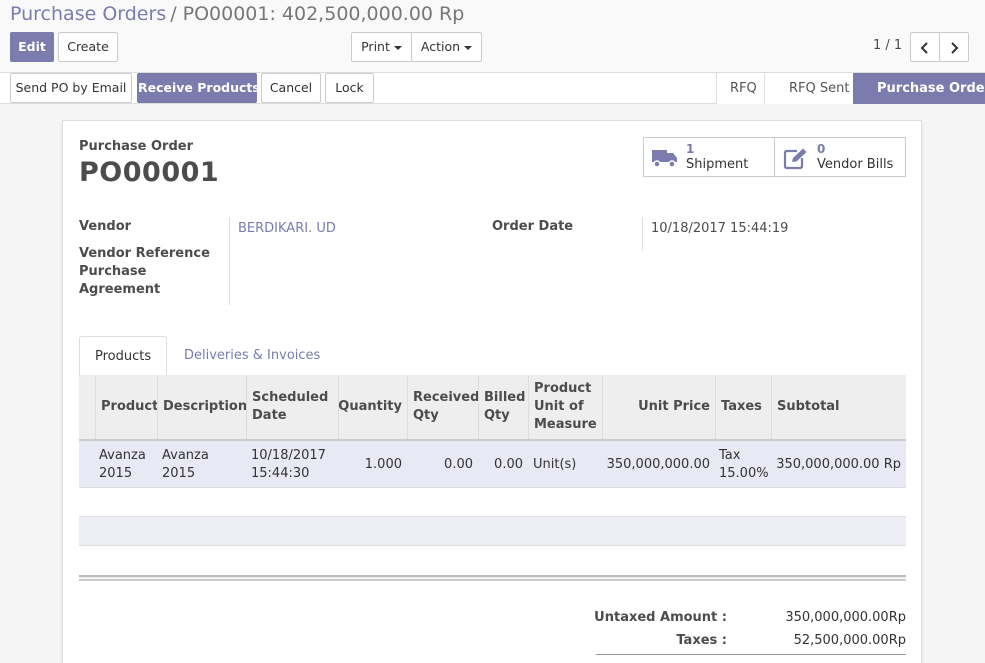  I want to click on cell-subtotal: 350,000,000.00 Rp, so click(838, 464).